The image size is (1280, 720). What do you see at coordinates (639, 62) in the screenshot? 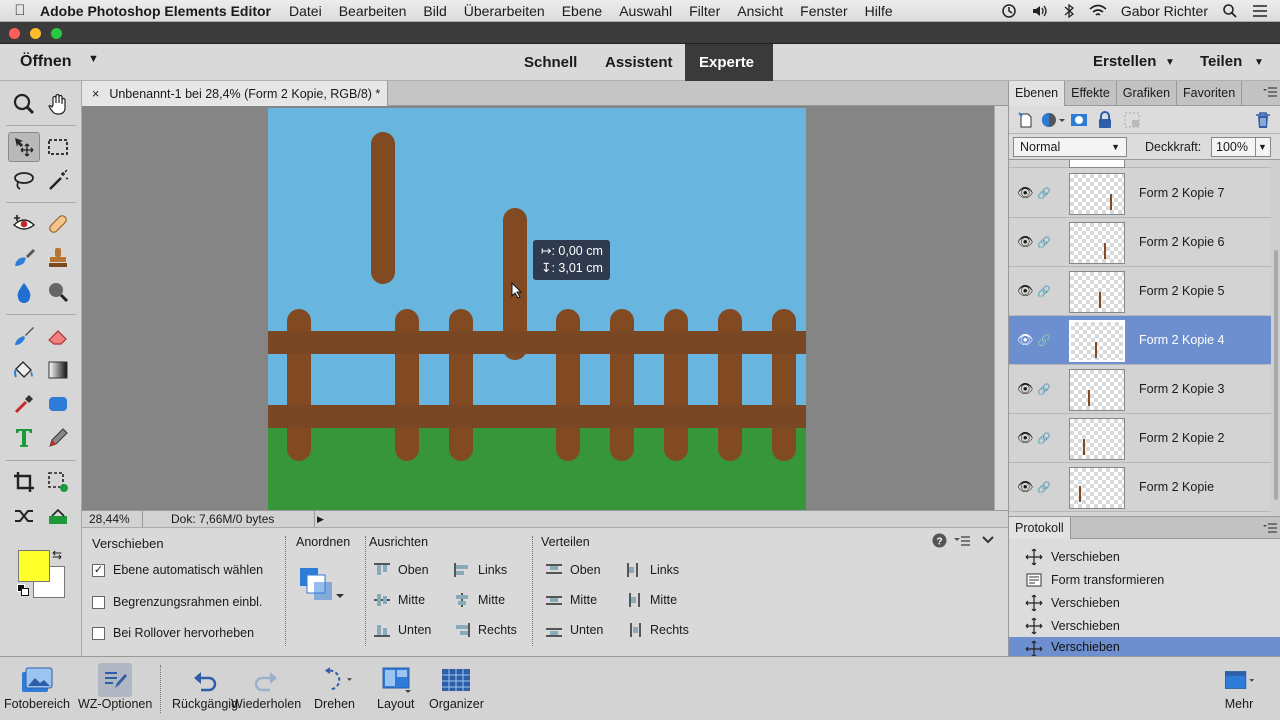
I see `mode-guided: Assistent` at bounding box center [639, 62].